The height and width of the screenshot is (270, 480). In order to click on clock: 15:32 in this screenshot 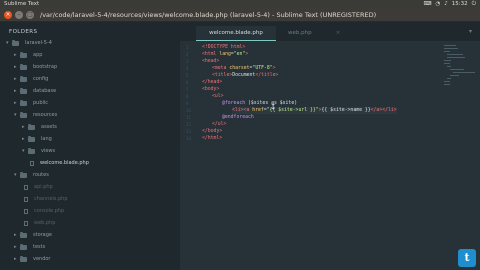, I will do `click(460, 4)`.